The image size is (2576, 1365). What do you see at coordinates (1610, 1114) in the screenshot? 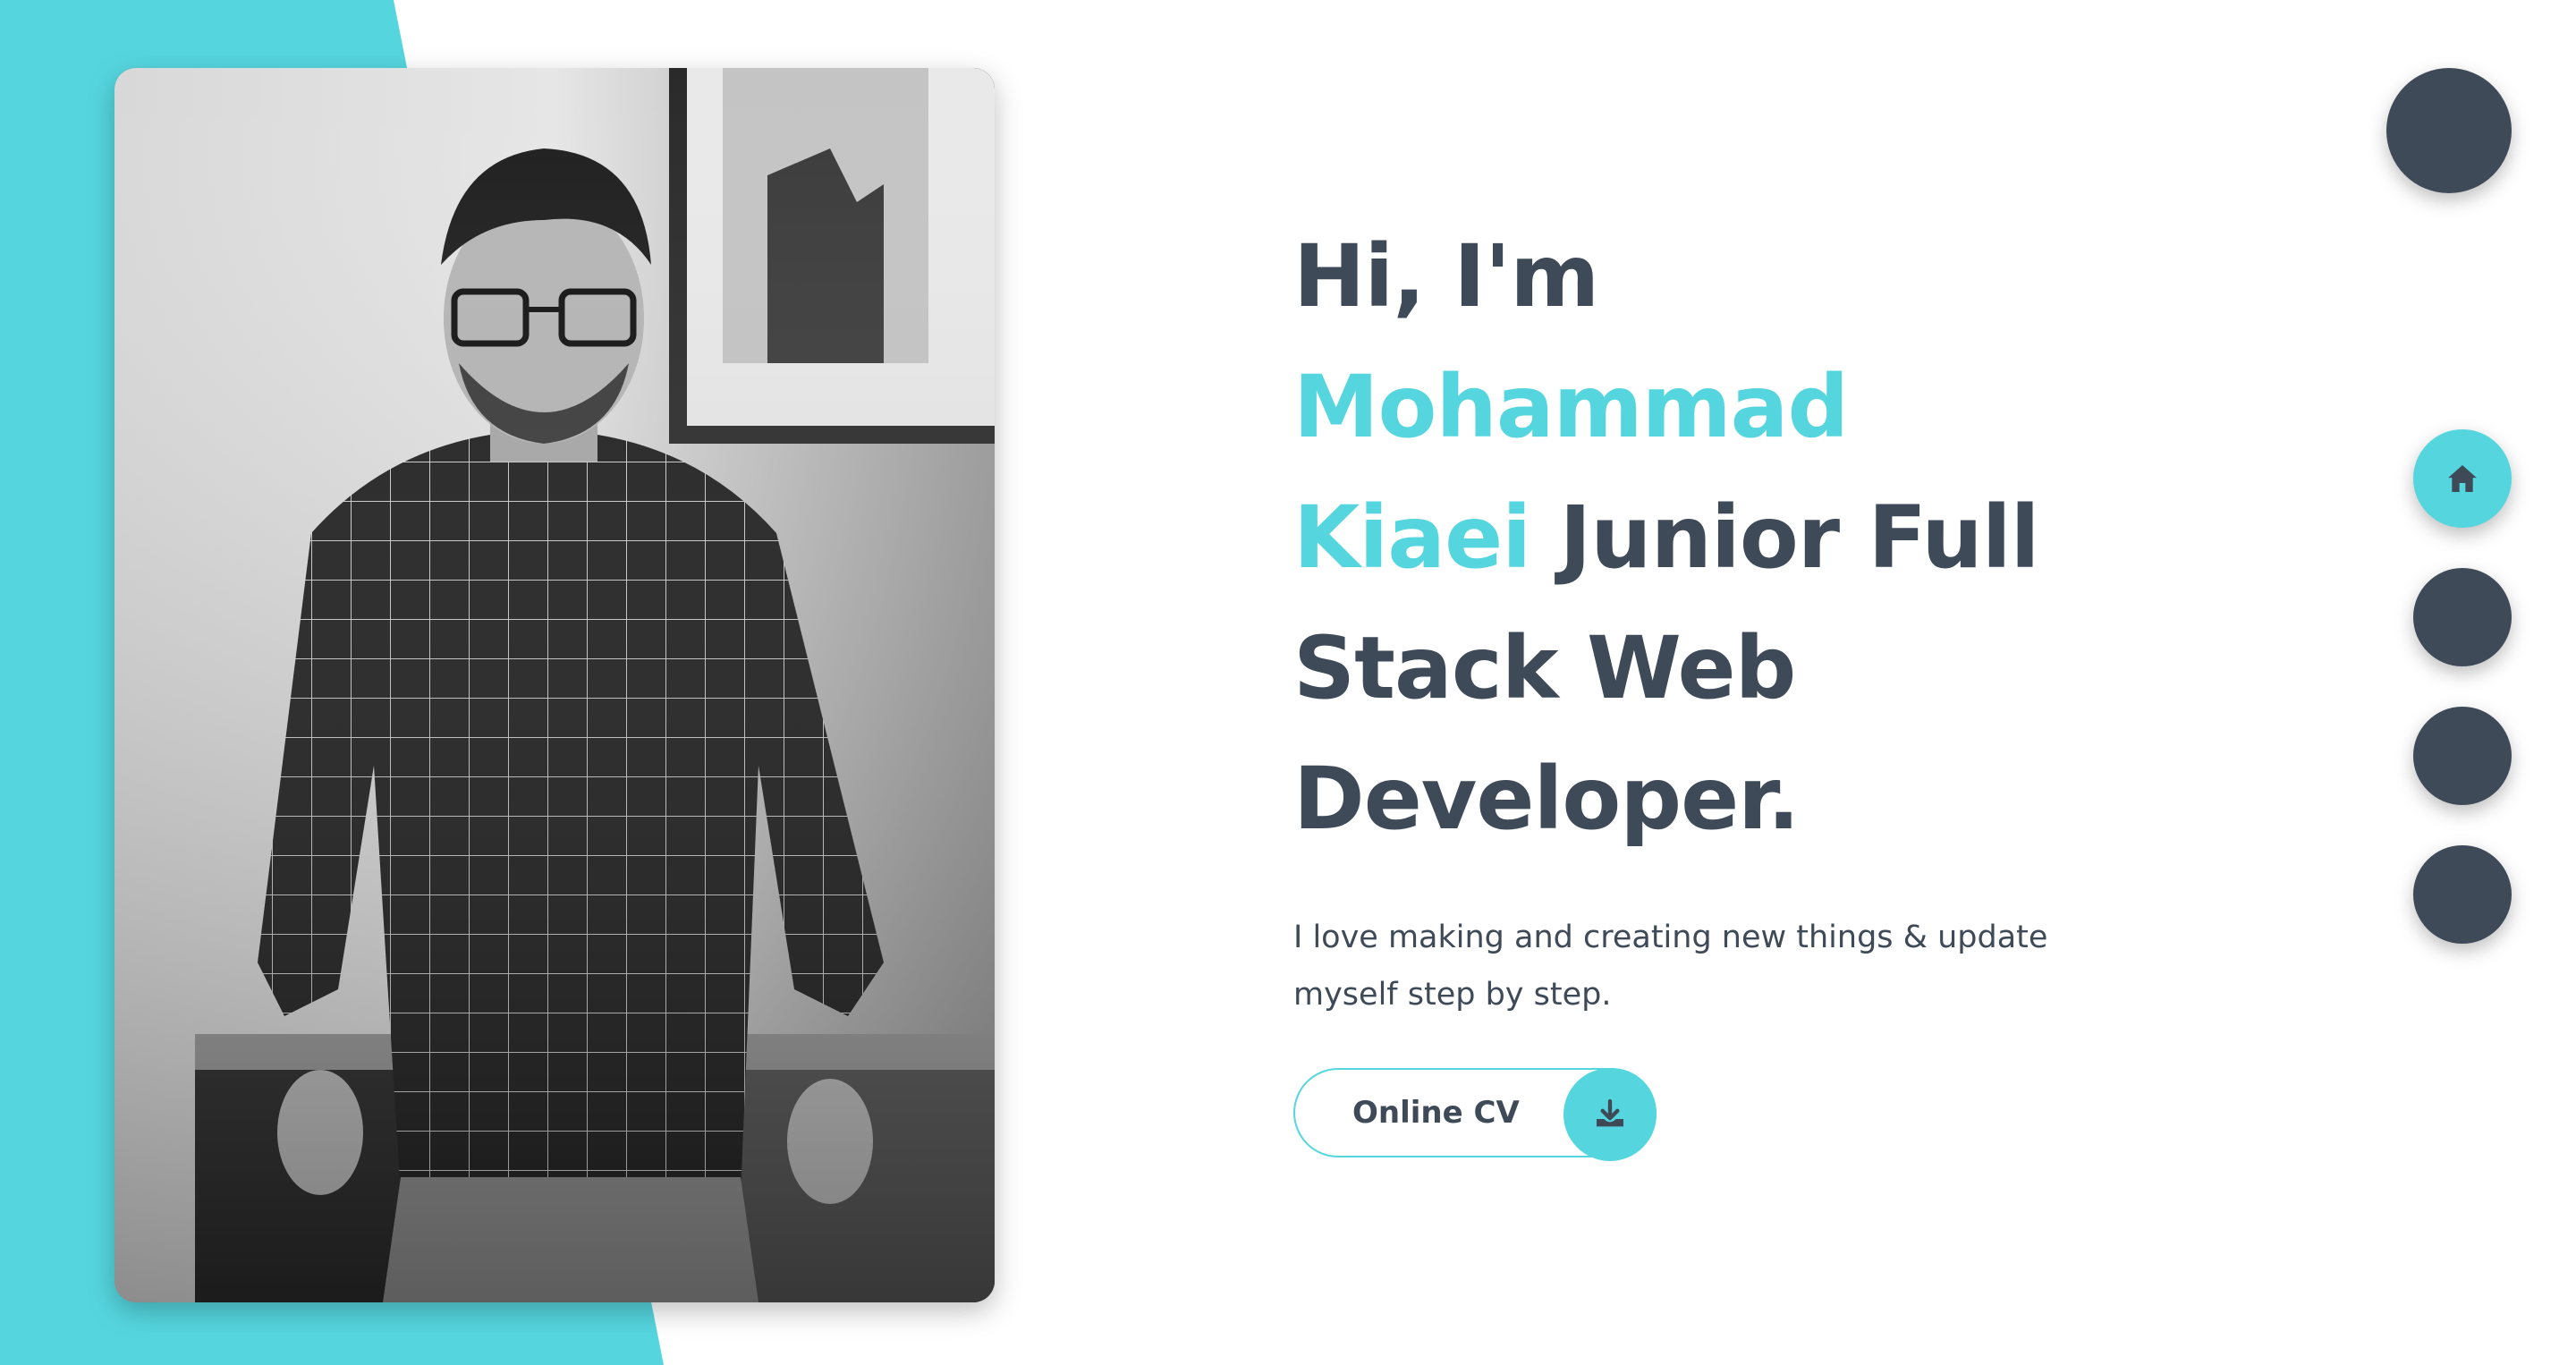
I see `download-icon` at bounding box center [1610, 1114].